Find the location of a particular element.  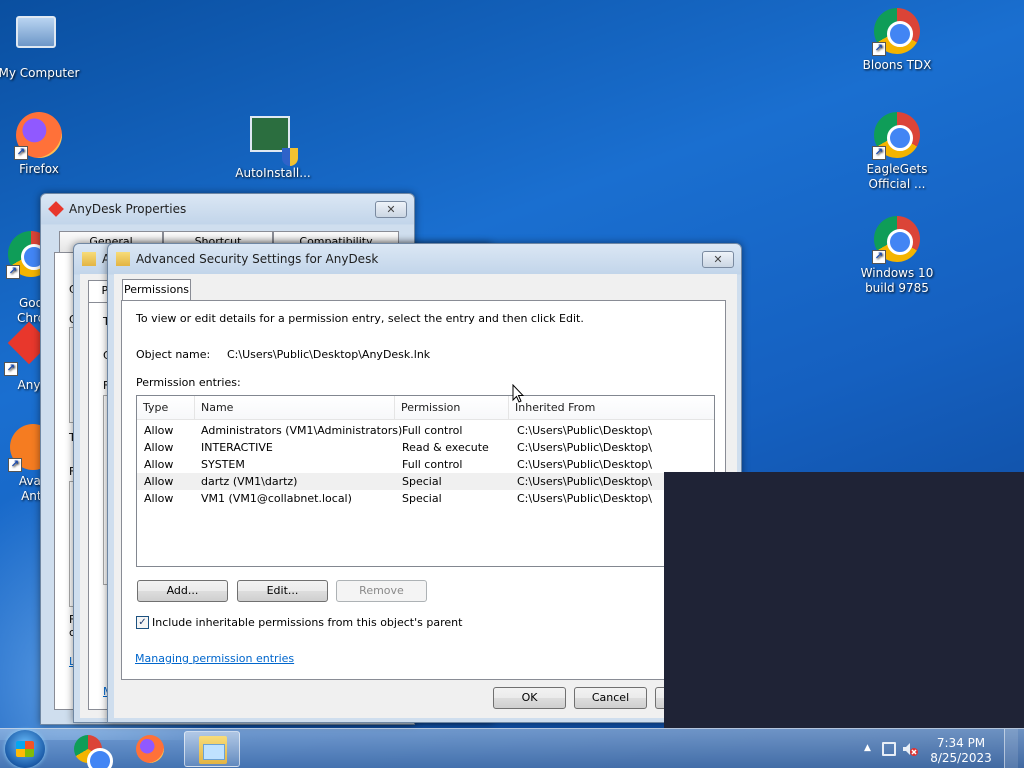

show-hidden-icons-button: ▲ is located at coordinates (867, 748).